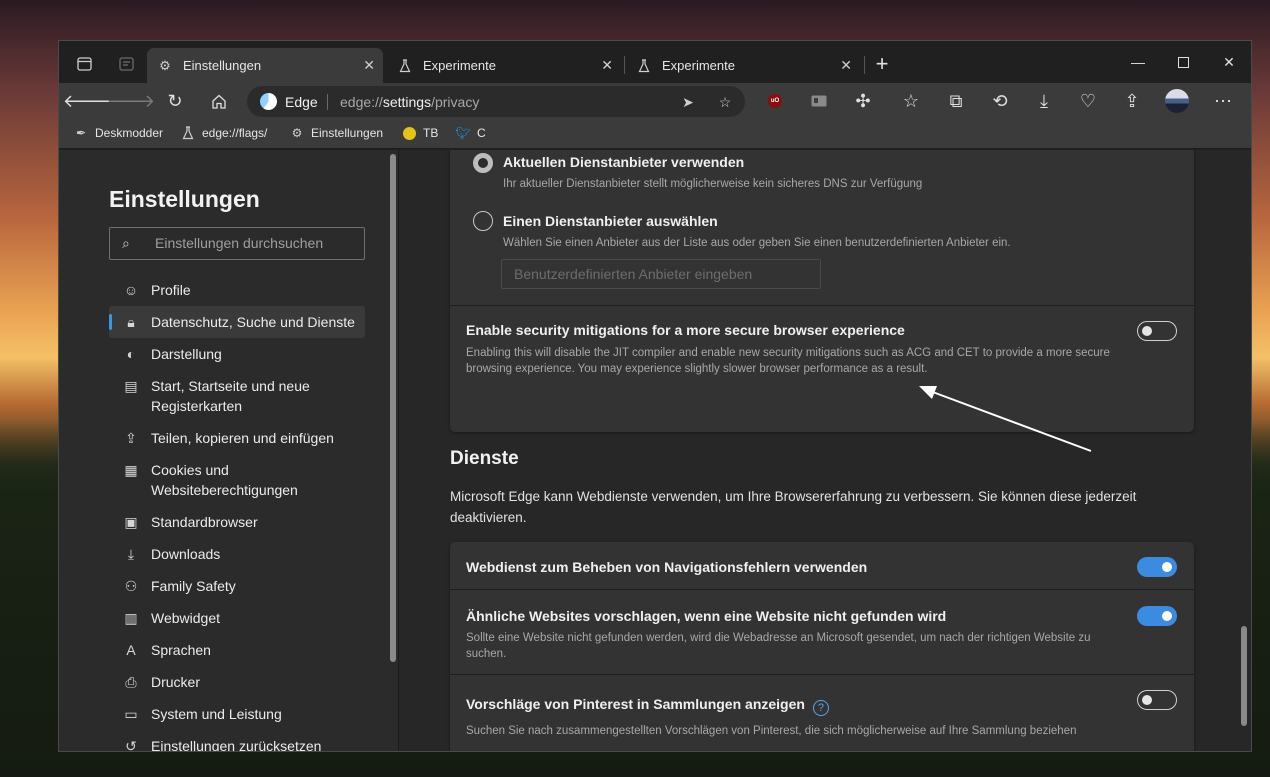 This screenshot has height=777, width=1270. Describe the element at coordinates (131, 554) in the screenshot. I see `download-icon: ⤓` at that location.